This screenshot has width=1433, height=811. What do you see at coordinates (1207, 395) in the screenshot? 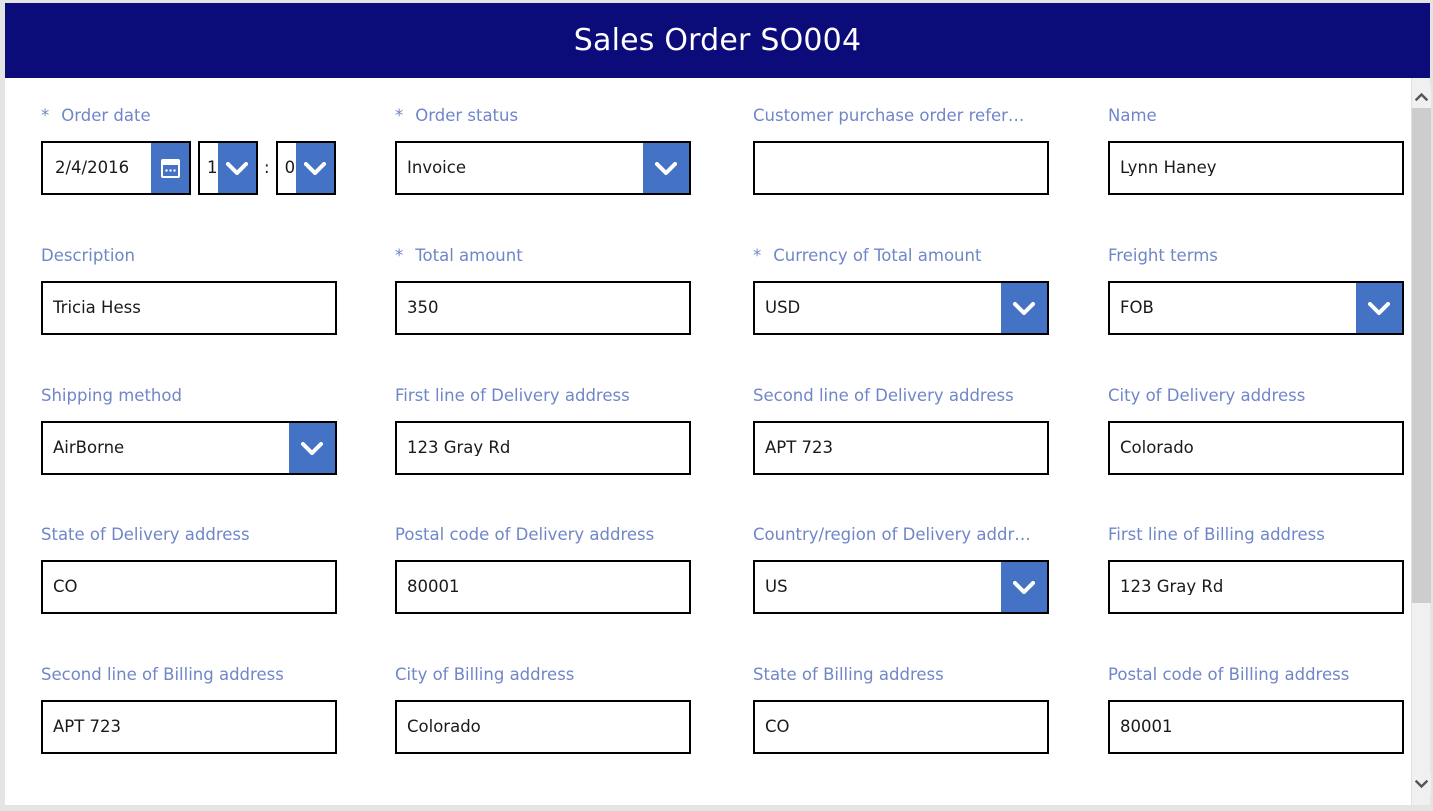
I see `label-text-city-of-delivery-address: City of Delivery address` at bounding box center [1207, 395].